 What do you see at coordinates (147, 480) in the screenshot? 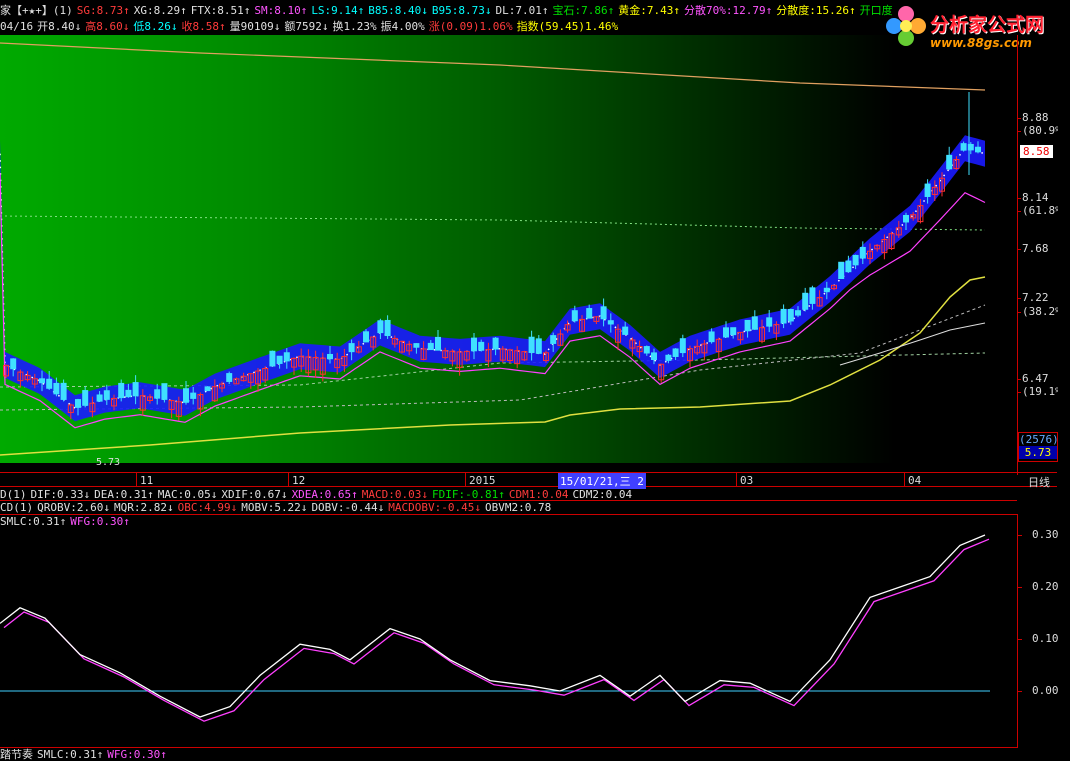
I see `time-tick-label: 11` at bounding box center [147, 480].